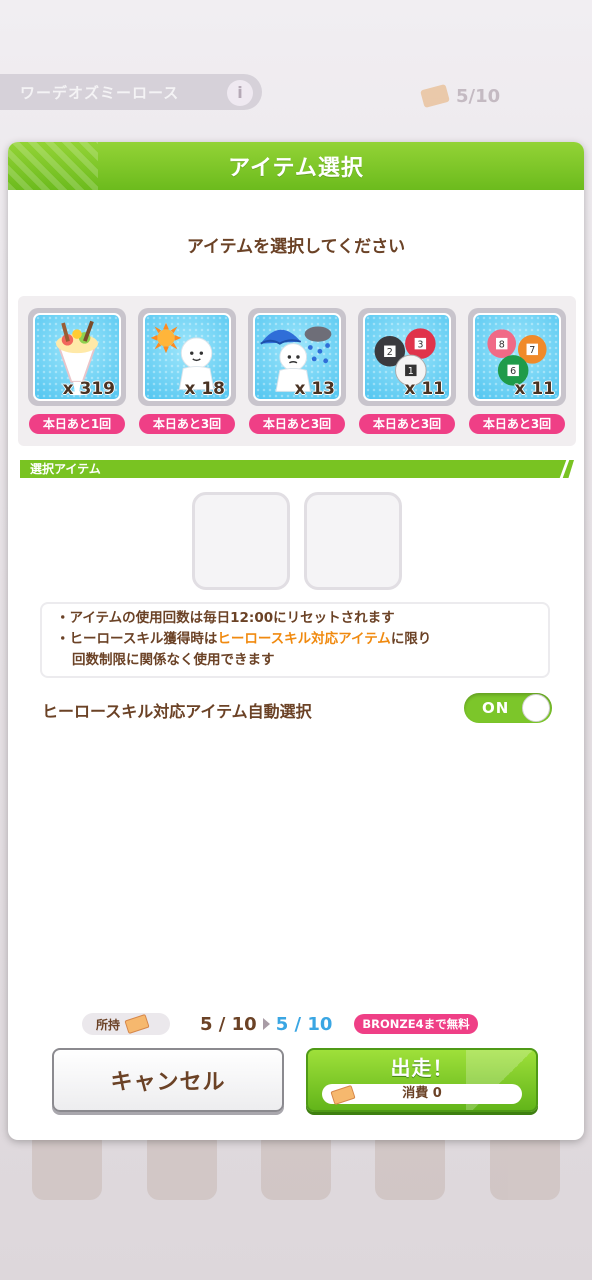 This screenshot has height=1280, width=592. I want to click on svg-text: 1, so click(411, 371).